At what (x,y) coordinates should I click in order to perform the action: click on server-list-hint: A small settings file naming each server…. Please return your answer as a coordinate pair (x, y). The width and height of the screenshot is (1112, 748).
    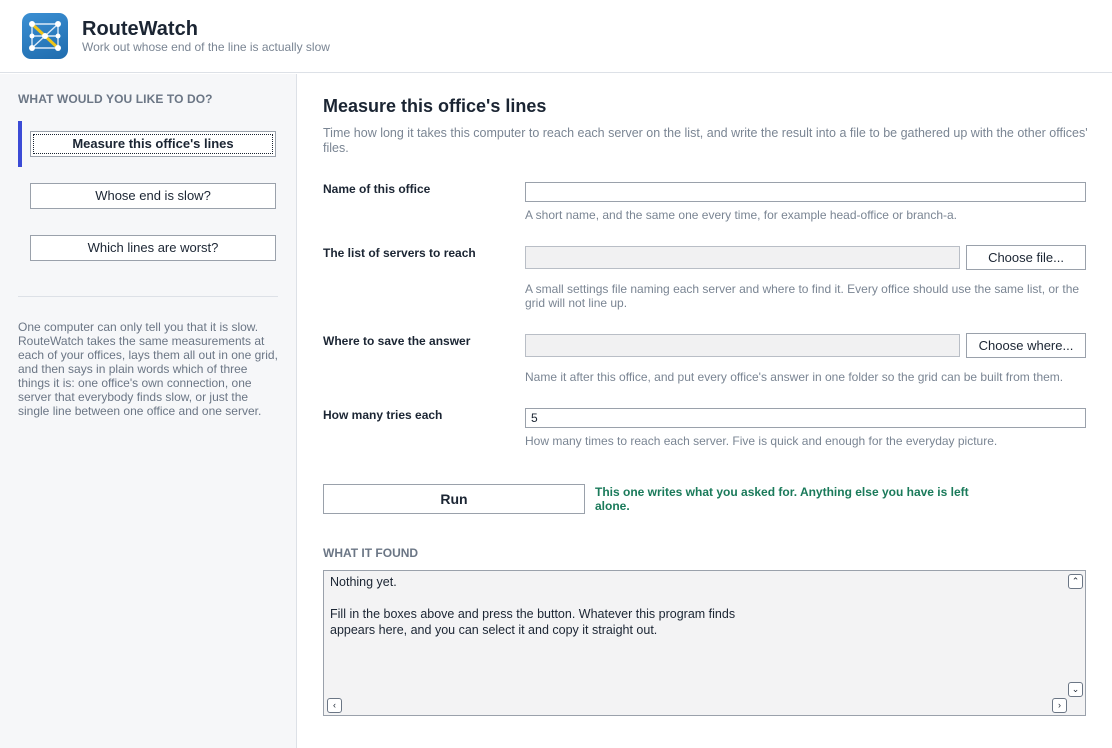
    Looking at the image, I should click on (802, 296).